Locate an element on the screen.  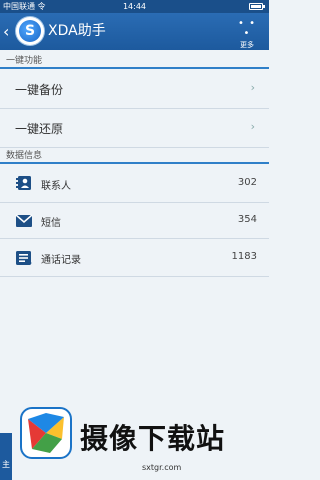
more-button: • • • 更多 is located at coordinates (247, 34).